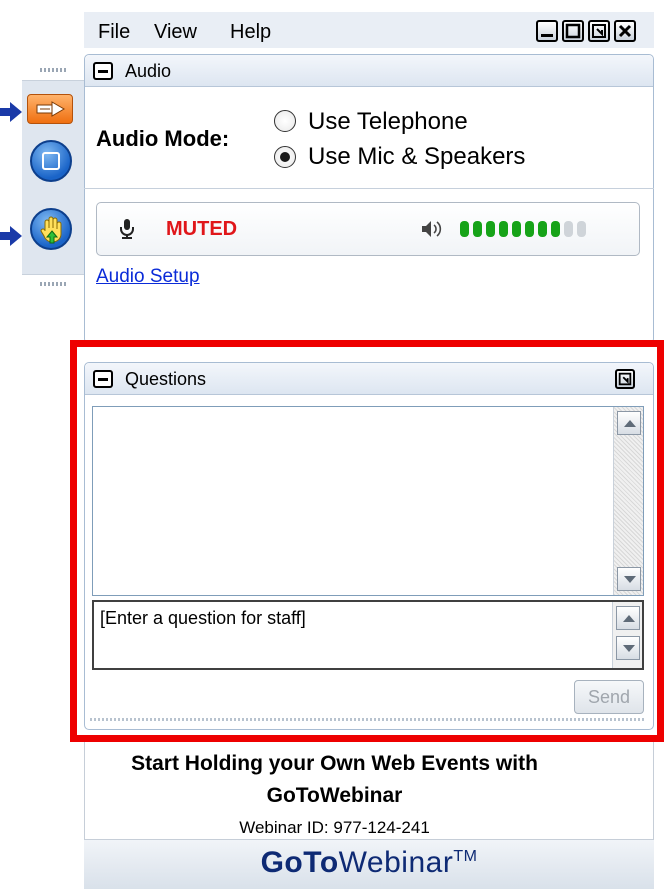 Image resolution: width=669 pixels, height=889 pixels. Describe the element at coordinates (334, 763) in the screenshot. I see `promo-headline: Start Holding your Own Web Events with` at that location.